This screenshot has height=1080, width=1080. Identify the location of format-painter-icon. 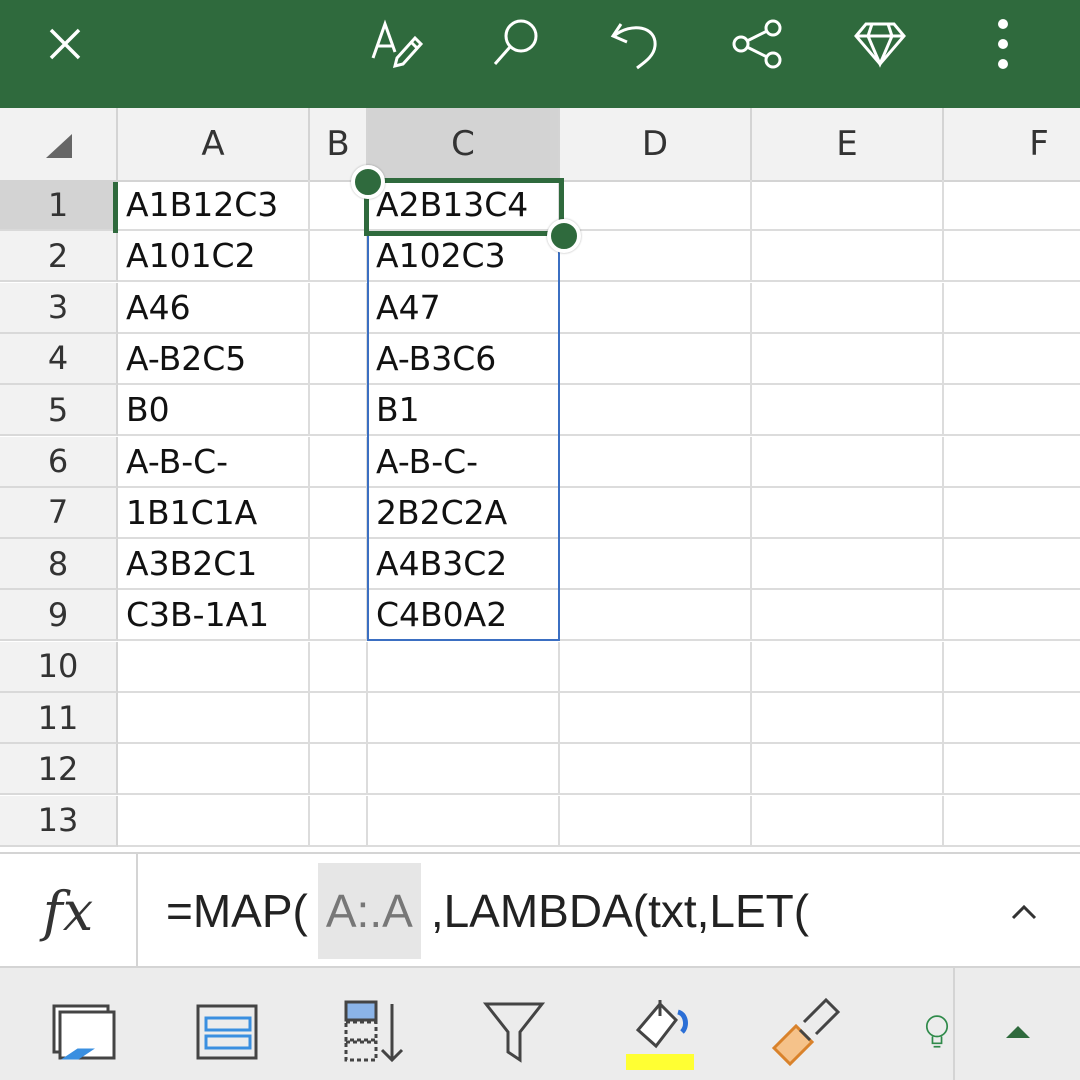
(806, 1032).